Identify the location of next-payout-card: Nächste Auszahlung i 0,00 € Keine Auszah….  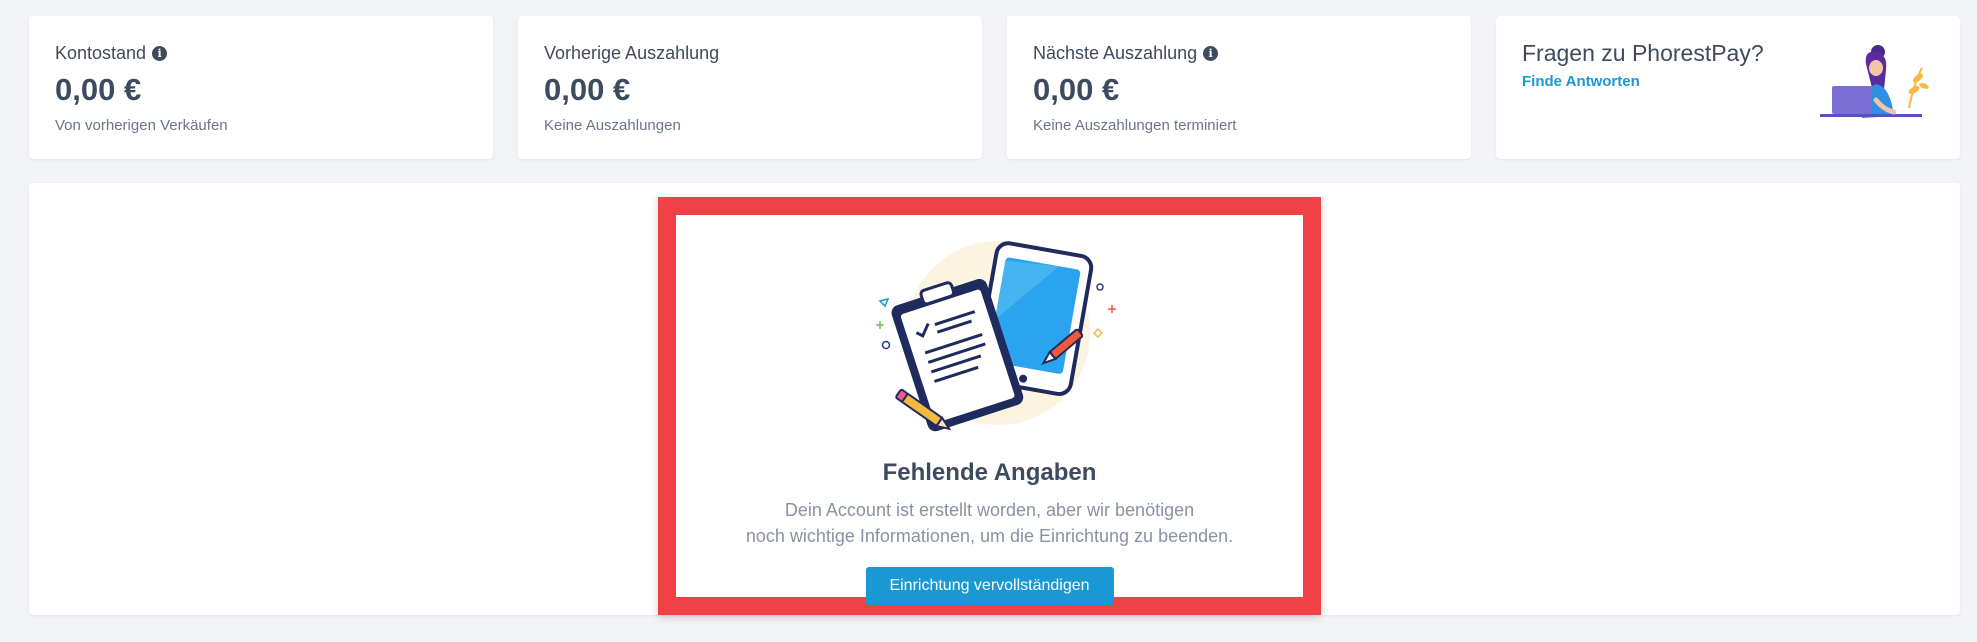
(1239, 87).